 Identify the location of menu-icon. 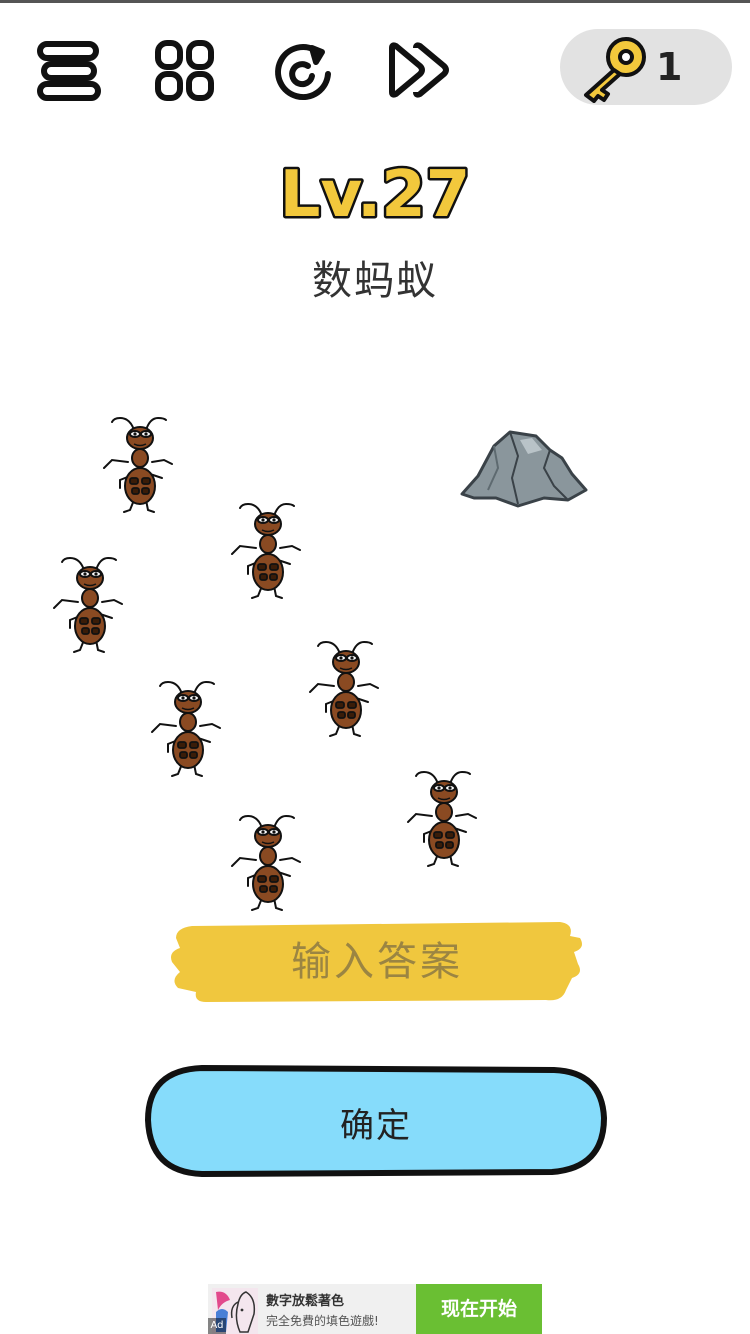
(69, 71).